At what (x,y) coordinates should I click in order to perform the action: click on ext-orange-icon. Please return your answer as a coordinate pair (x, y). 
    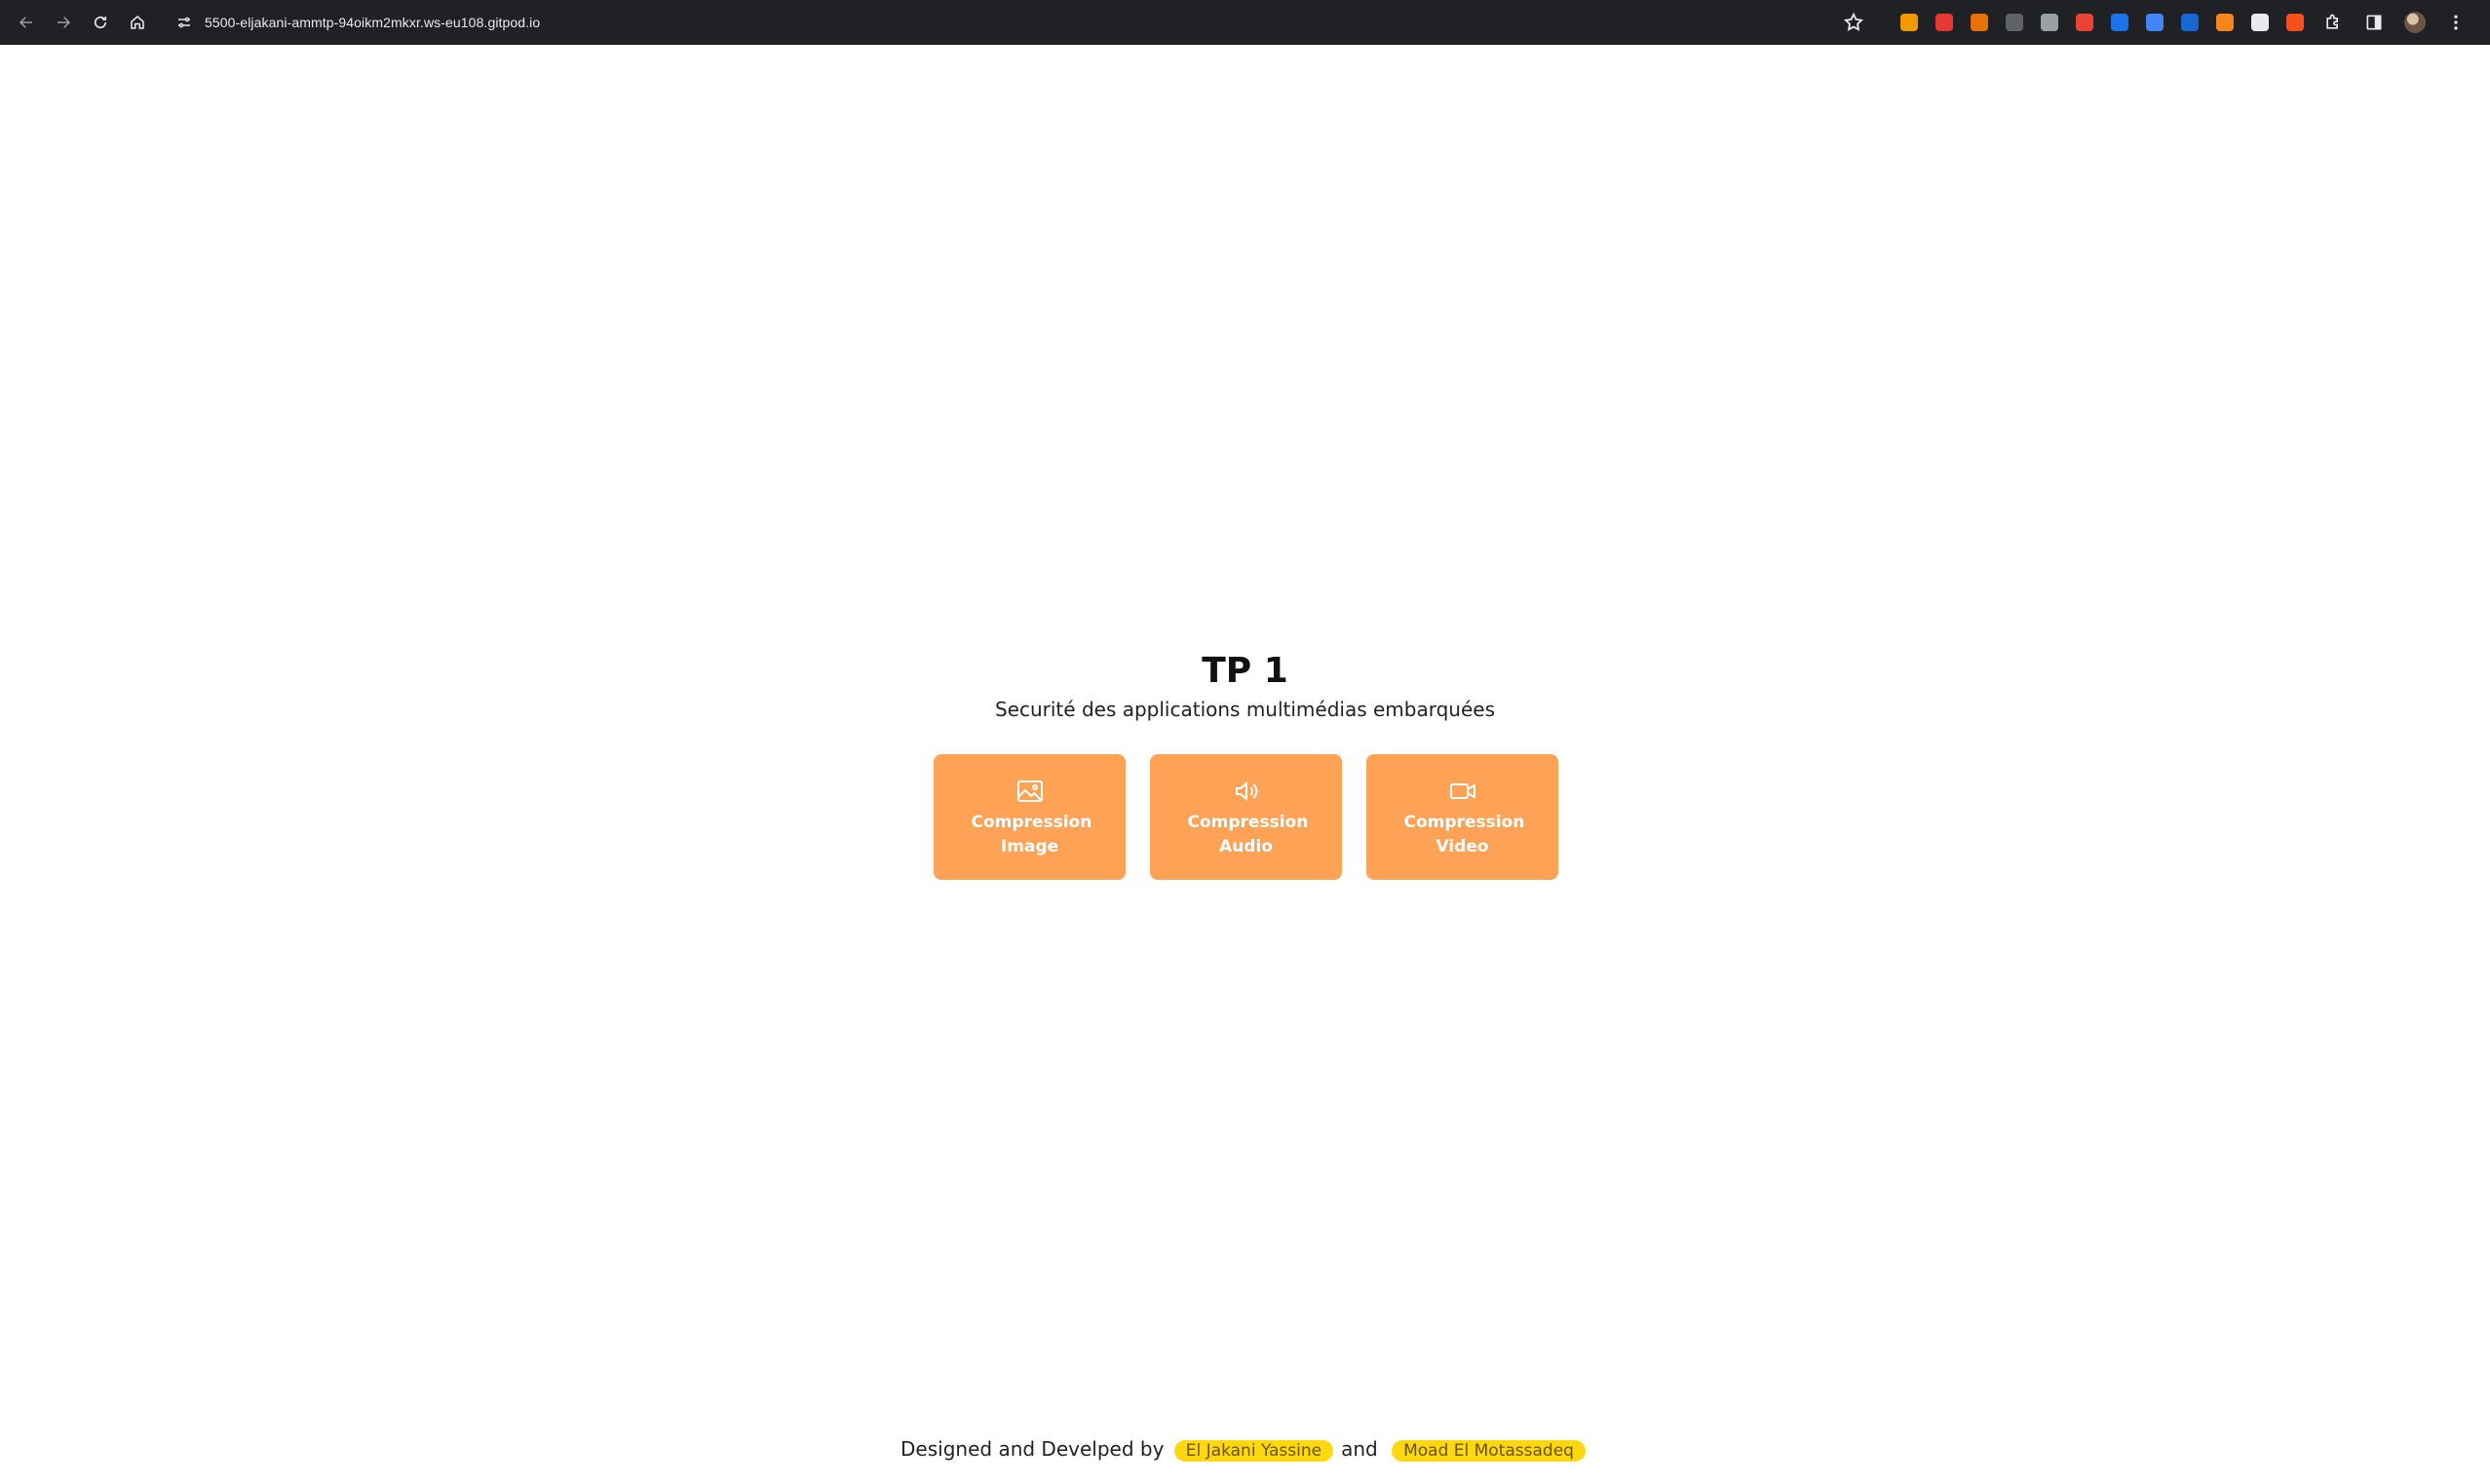
    Looking at the image, I should click on (1909, 22).